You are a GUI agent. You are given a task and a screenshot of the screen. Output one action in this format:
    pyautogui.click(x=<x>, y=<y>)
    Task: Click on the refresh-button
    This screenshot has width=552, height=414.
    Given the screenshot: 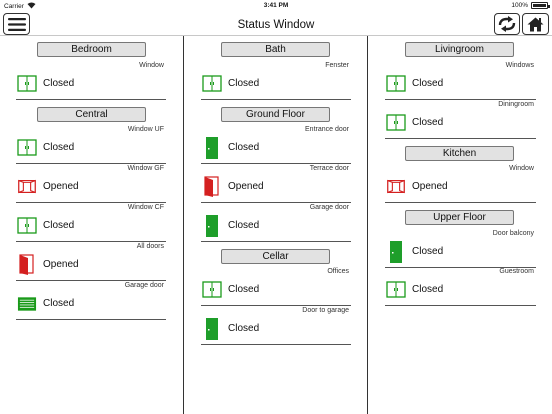 What is the action you would take?
    pyautogui.click(x=507, y=24)
    